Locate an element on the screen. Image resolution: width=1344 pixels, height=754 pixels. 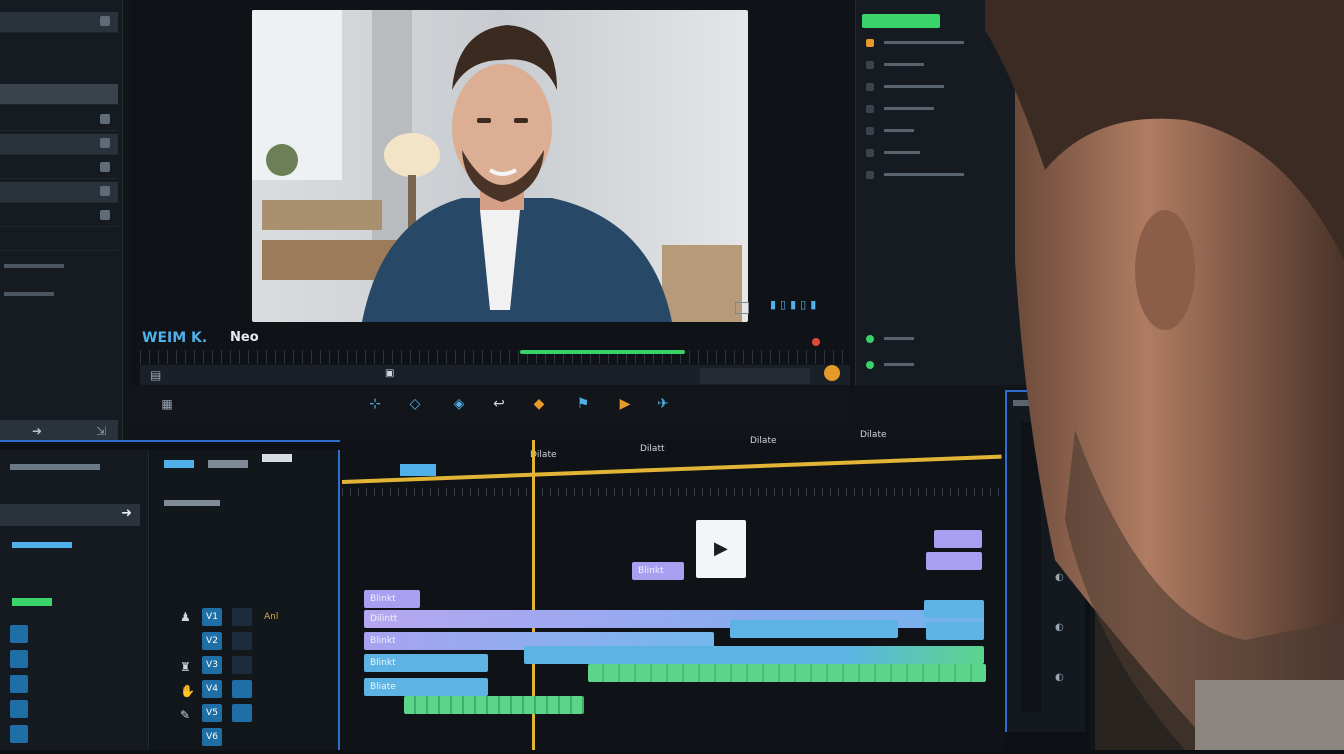
timecode-field is located at coordinates (755, 376).